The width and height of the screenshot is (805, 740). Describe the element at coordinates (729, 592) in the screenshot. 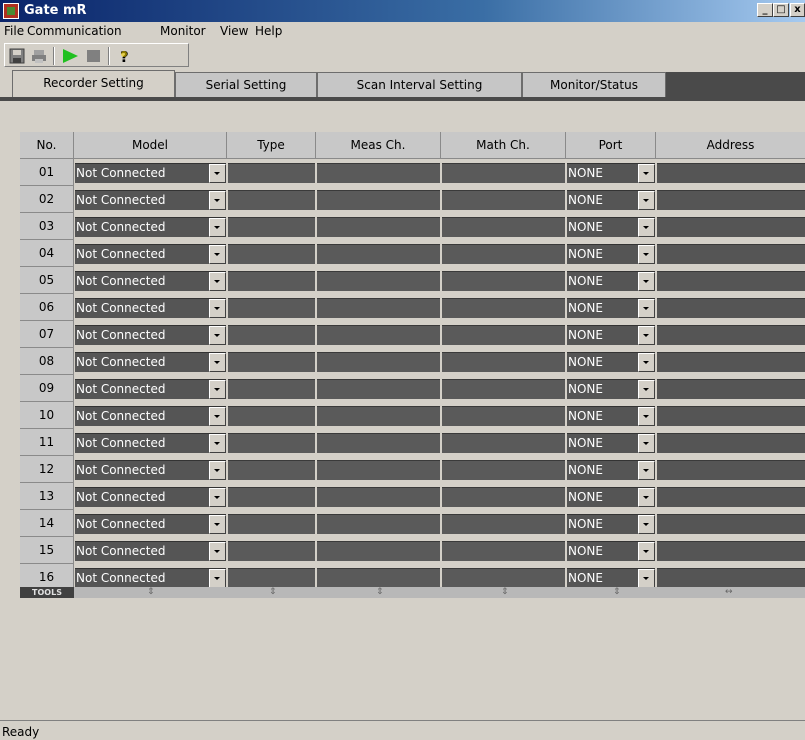

I see `resize-grip-icon: ↔` at that location.